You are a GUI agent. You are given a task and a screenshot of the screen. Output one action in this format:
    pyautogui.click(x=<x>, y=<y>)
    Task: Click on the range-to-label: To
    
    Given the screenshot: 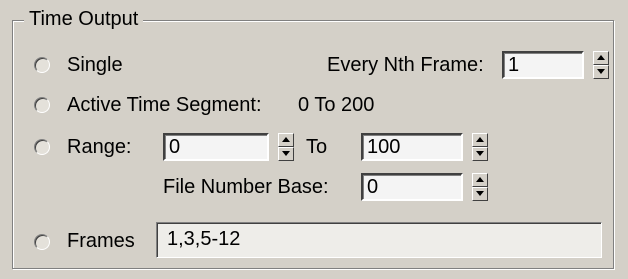 What is the action you would take?
    pyautogui.click(x=317, y=147)
    